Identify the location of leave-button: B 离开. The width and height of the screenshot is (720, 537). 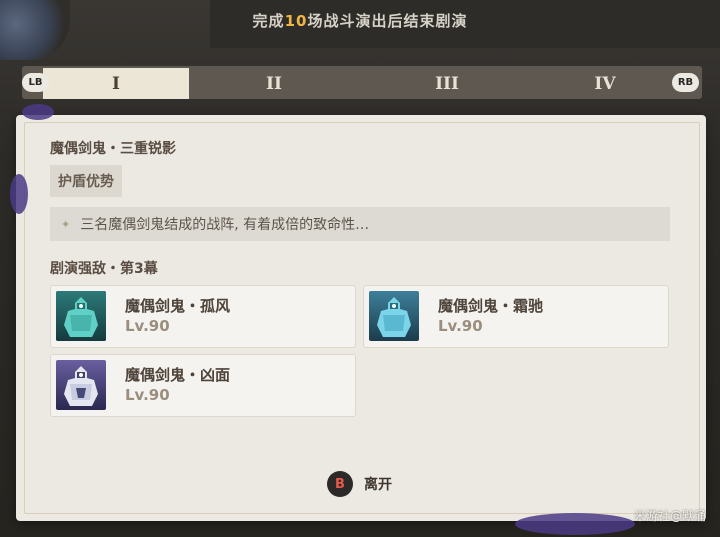
(359, 484).